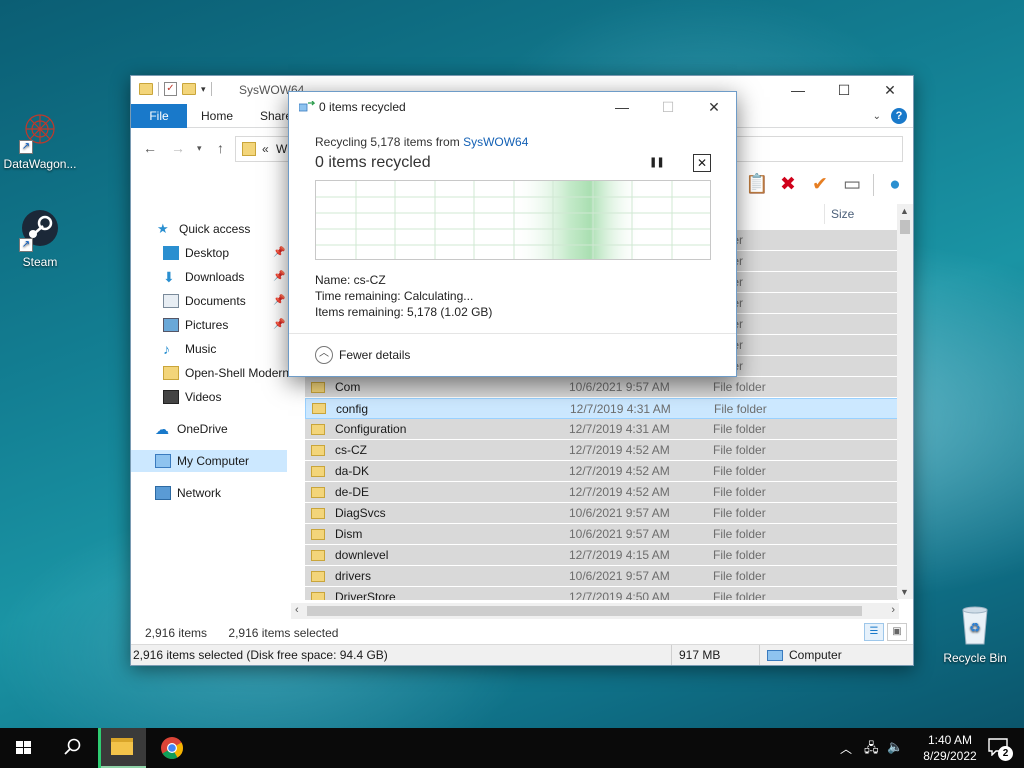  I want to click on scroll-down-icon: ▼, so click(904, 592).